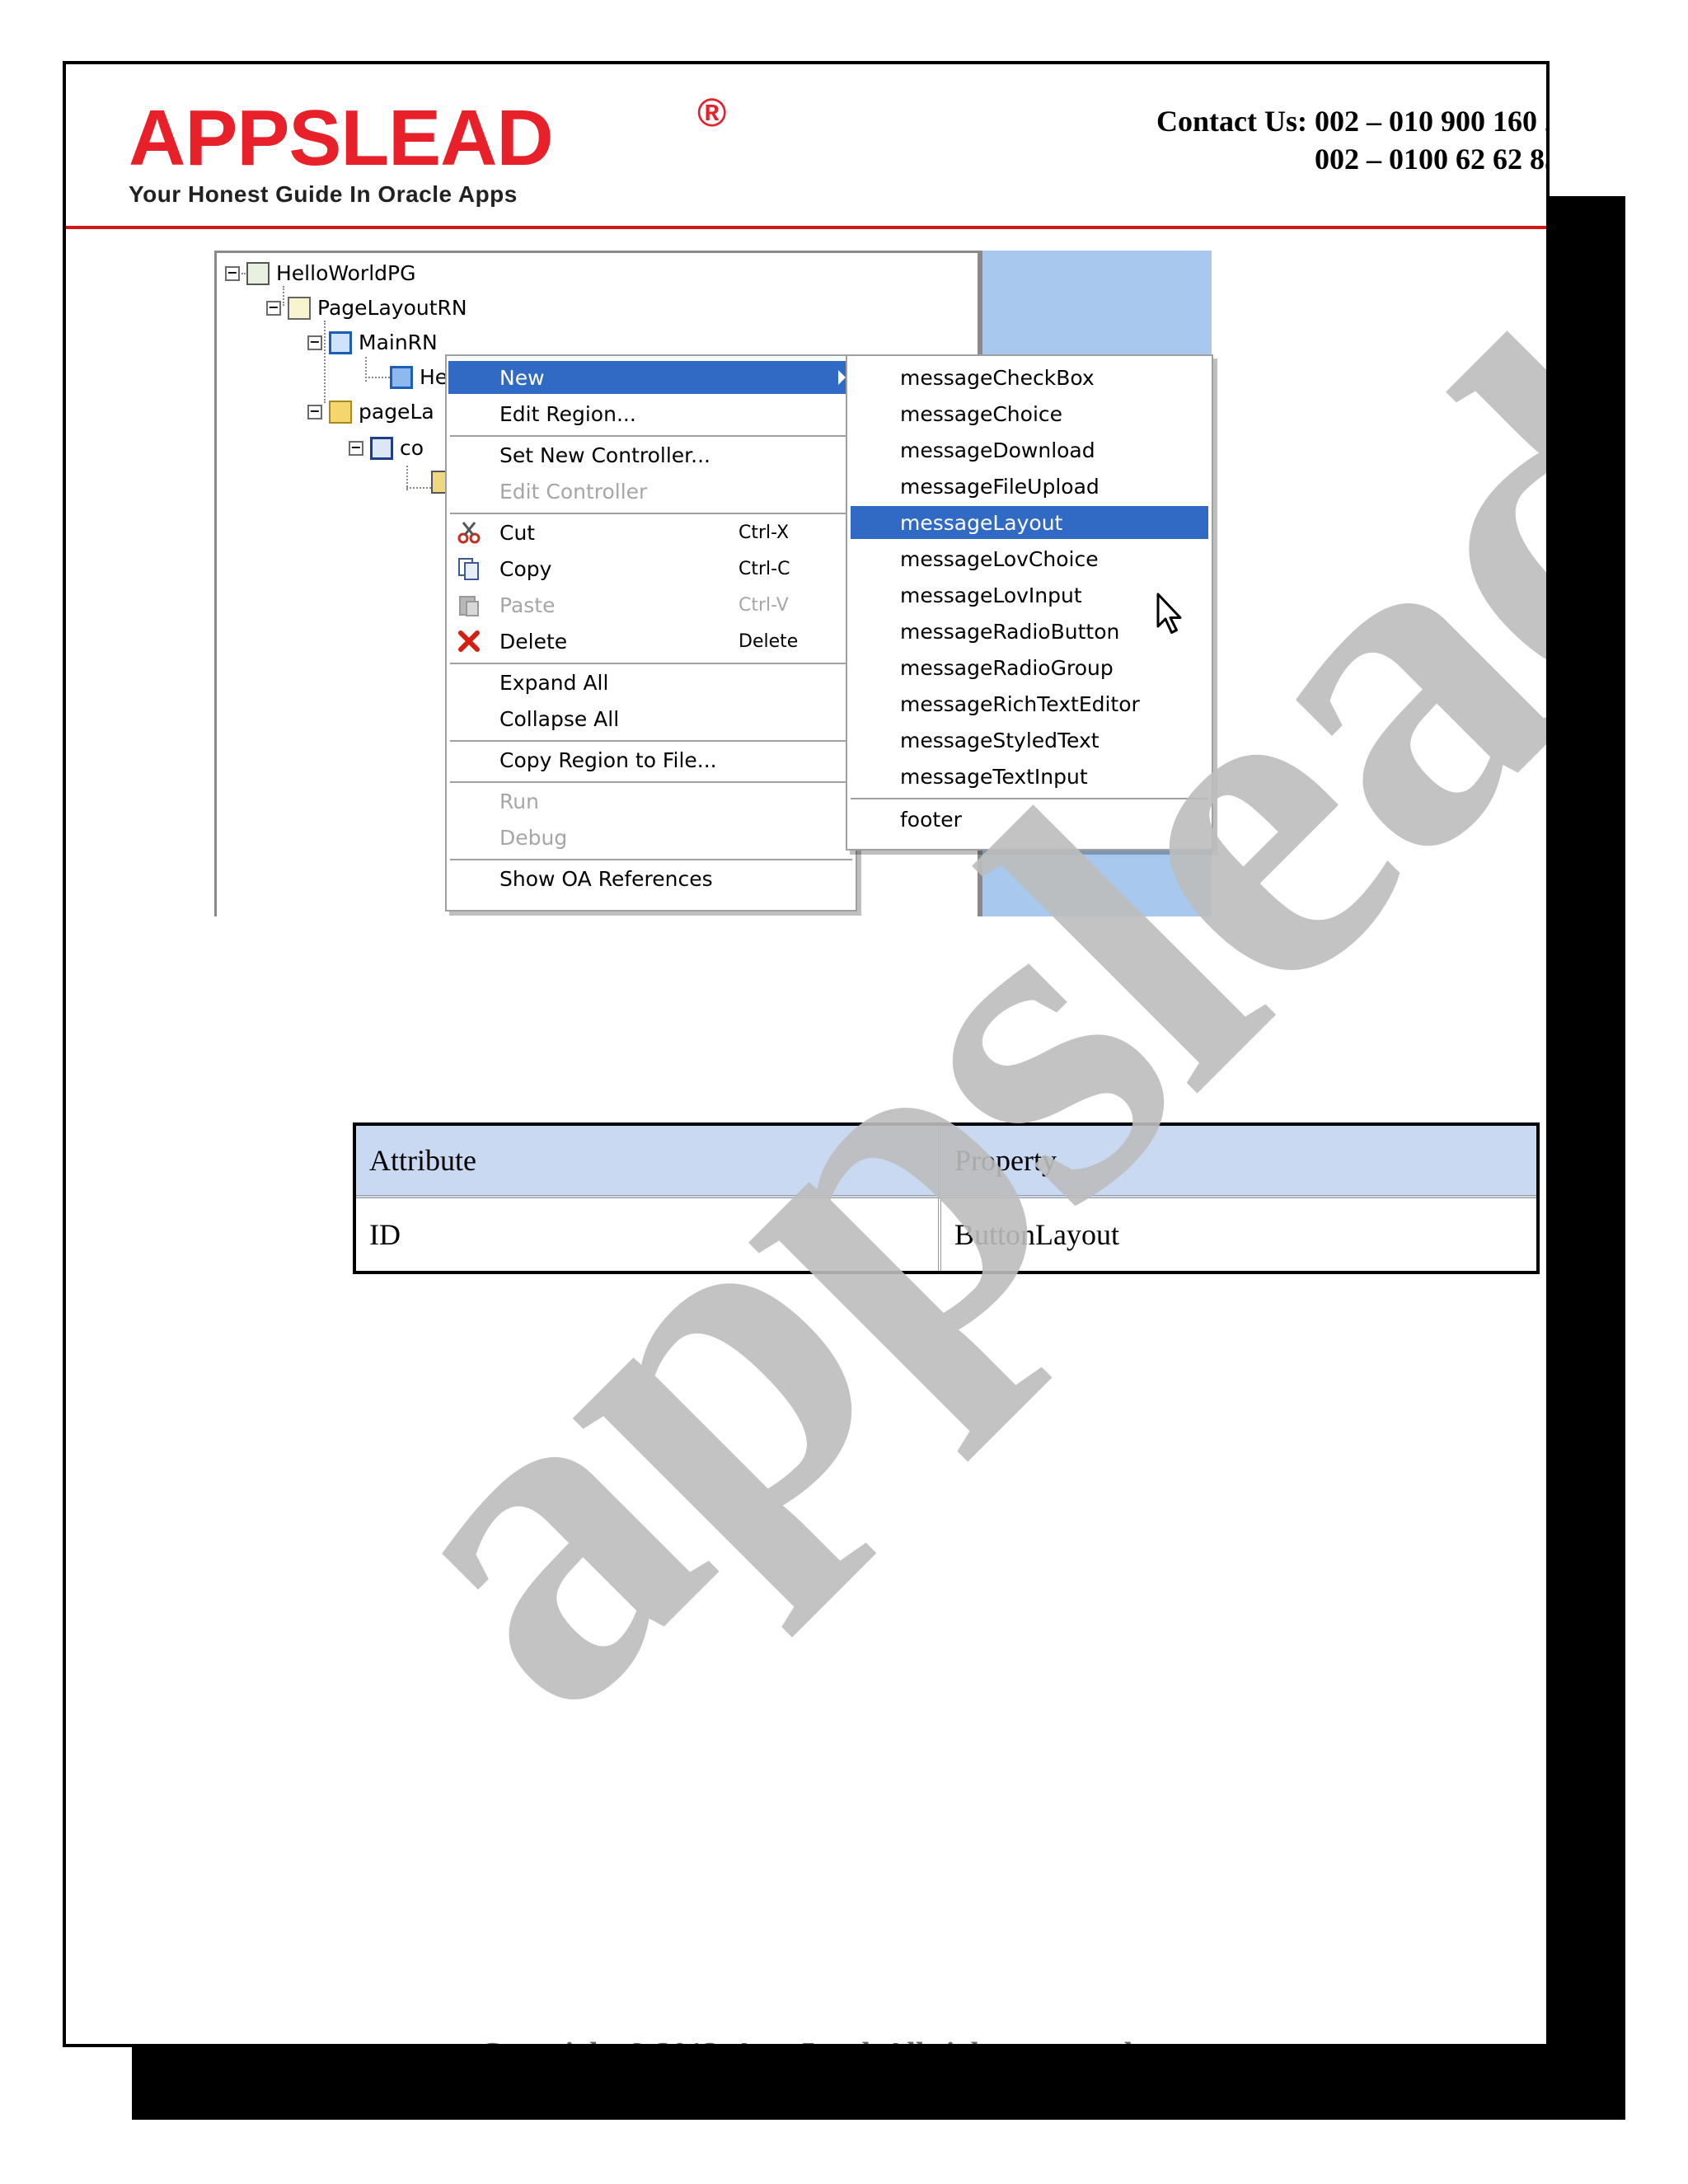  I want to click on menu-item-run: Run, so click(519, 801).